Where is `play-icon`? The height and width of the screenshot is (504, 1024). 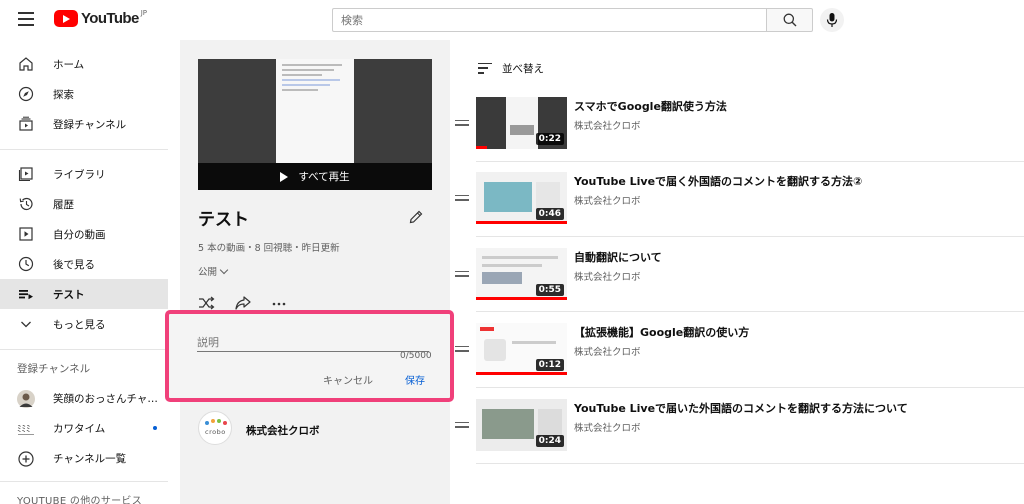
play-icon is located at coordinates (284, 176).